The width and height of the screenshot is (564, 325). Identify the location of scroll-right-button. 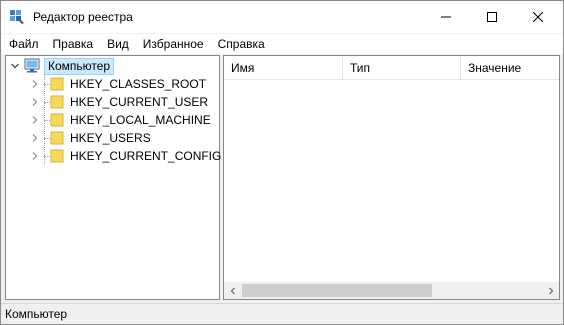
(550, 290).